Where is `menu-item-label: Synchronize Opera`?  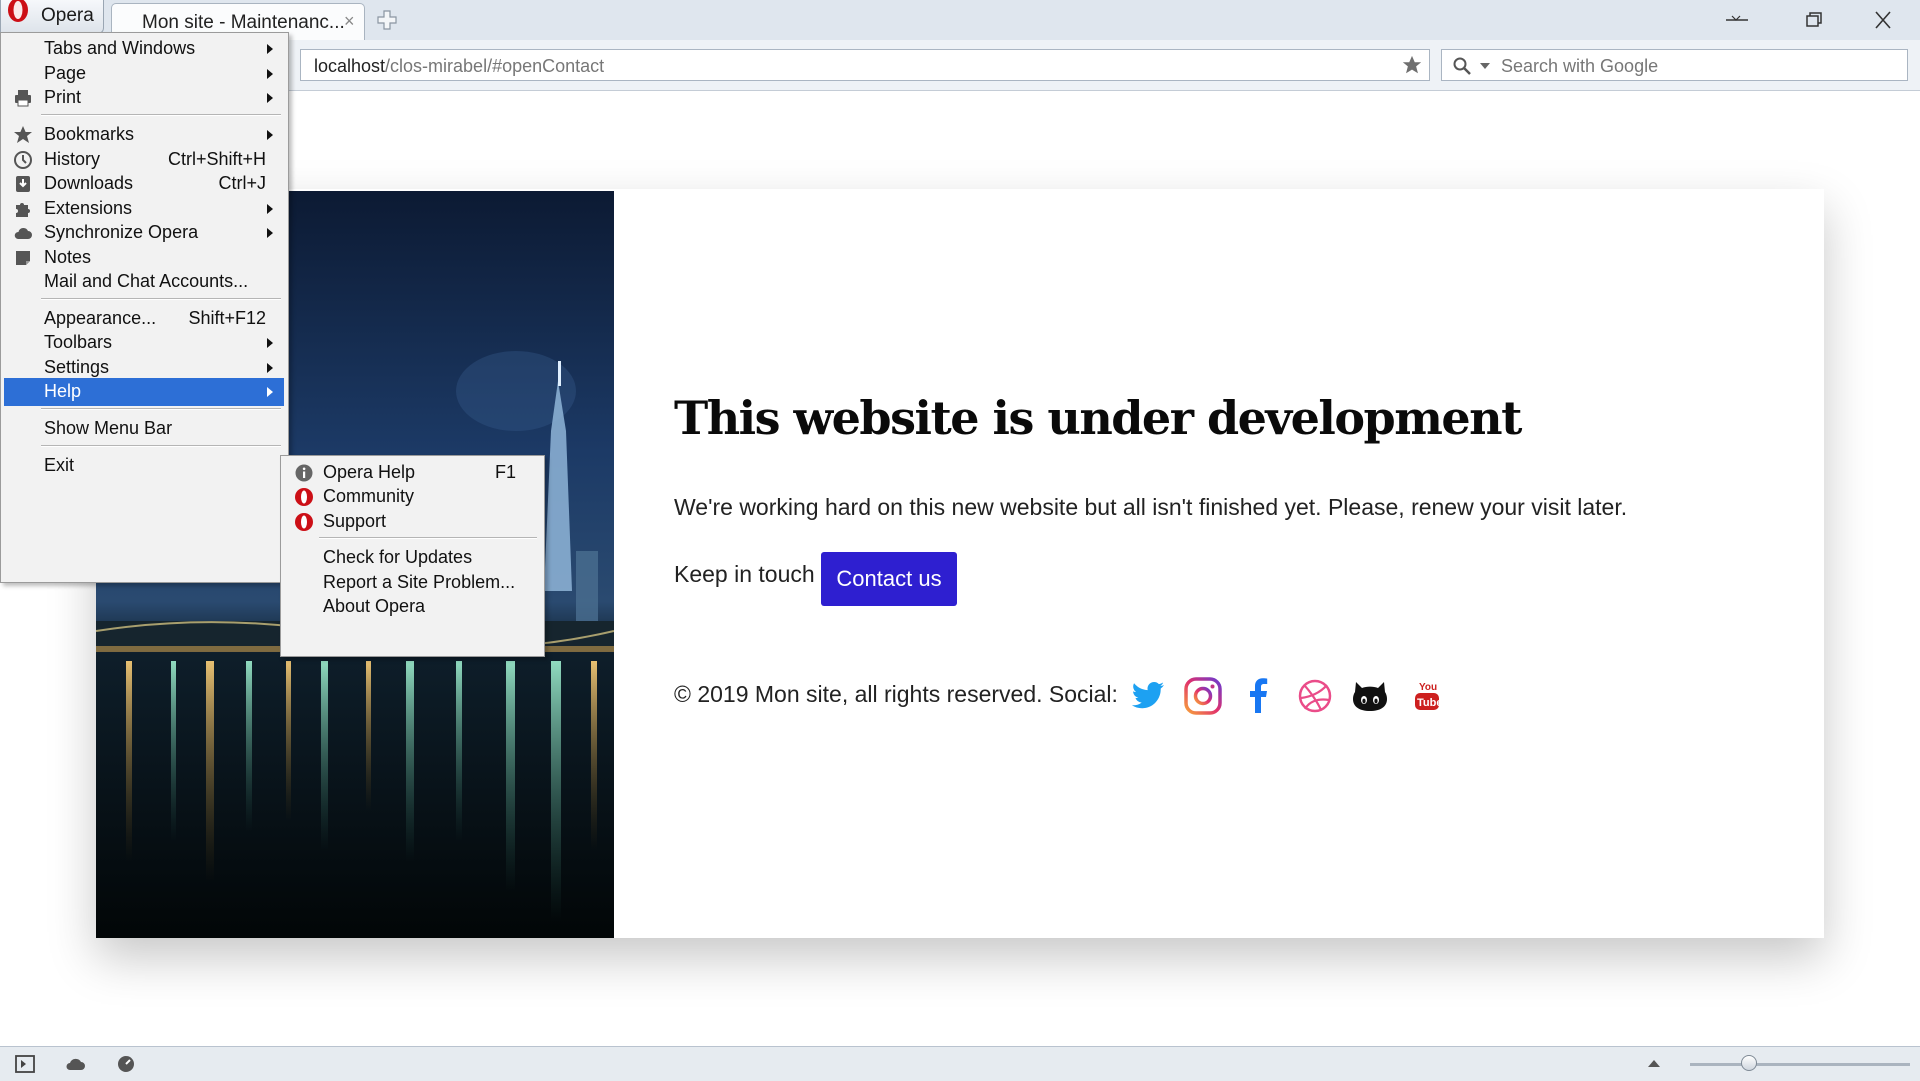
menu-item-label: Synchronize Opera is located at coordinates (121, 232).